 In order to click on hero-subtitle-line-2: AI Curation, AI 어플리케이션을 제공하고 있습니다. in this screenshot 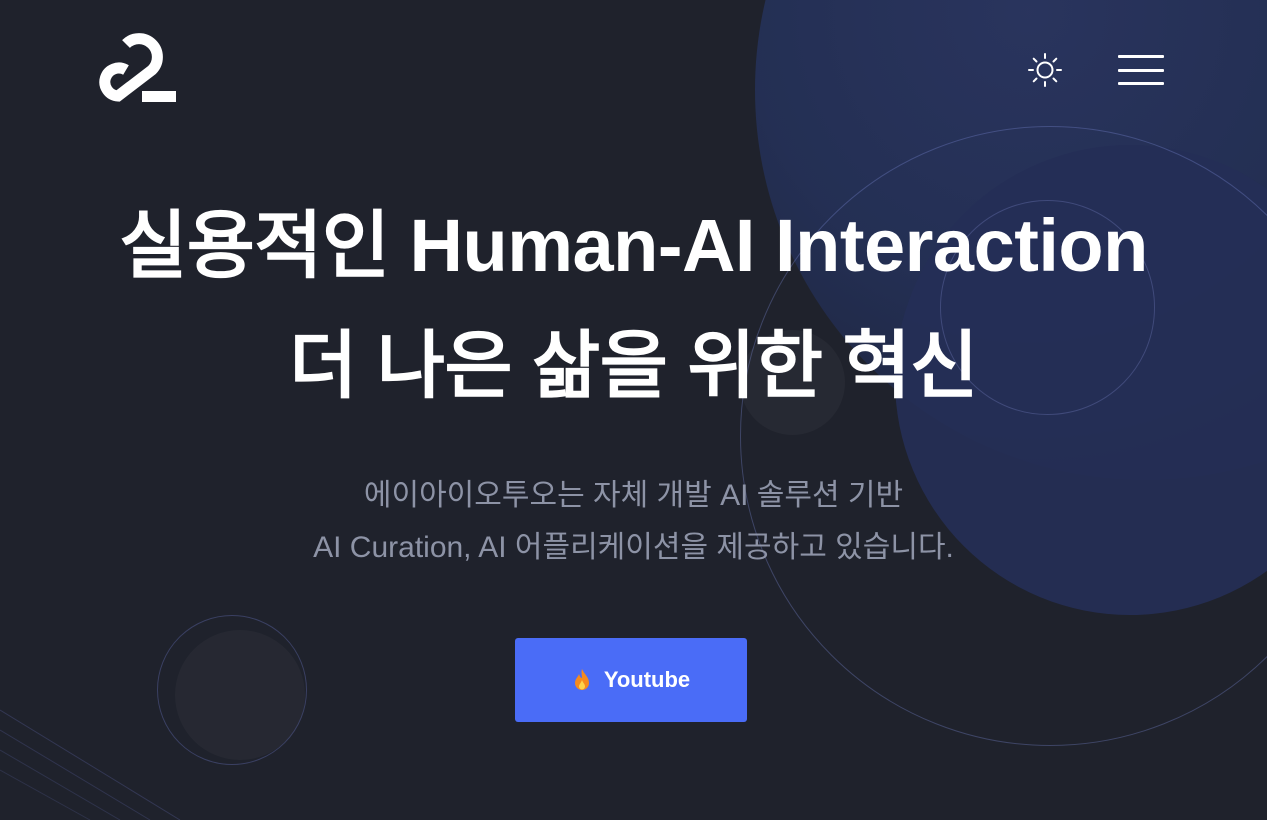, I will do `click(633, 547)`.